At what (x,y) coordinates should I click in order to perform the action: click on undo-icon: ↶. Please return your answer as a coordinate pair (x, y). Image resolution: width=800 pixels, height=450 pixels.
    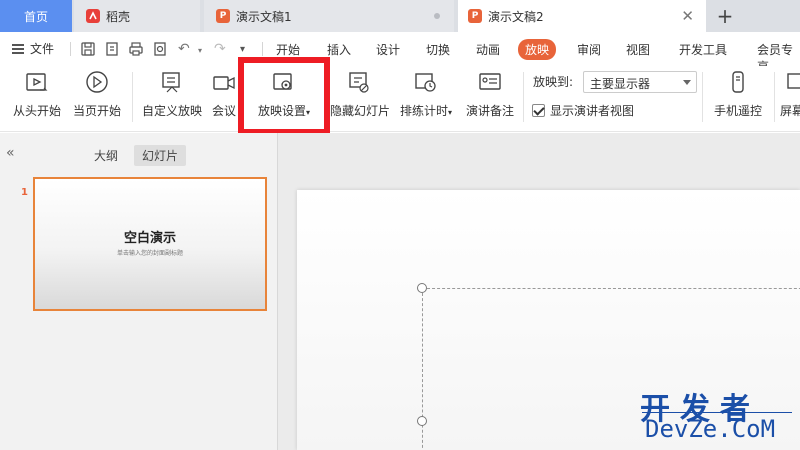
    Looking at the image, I should click on (186, 49).